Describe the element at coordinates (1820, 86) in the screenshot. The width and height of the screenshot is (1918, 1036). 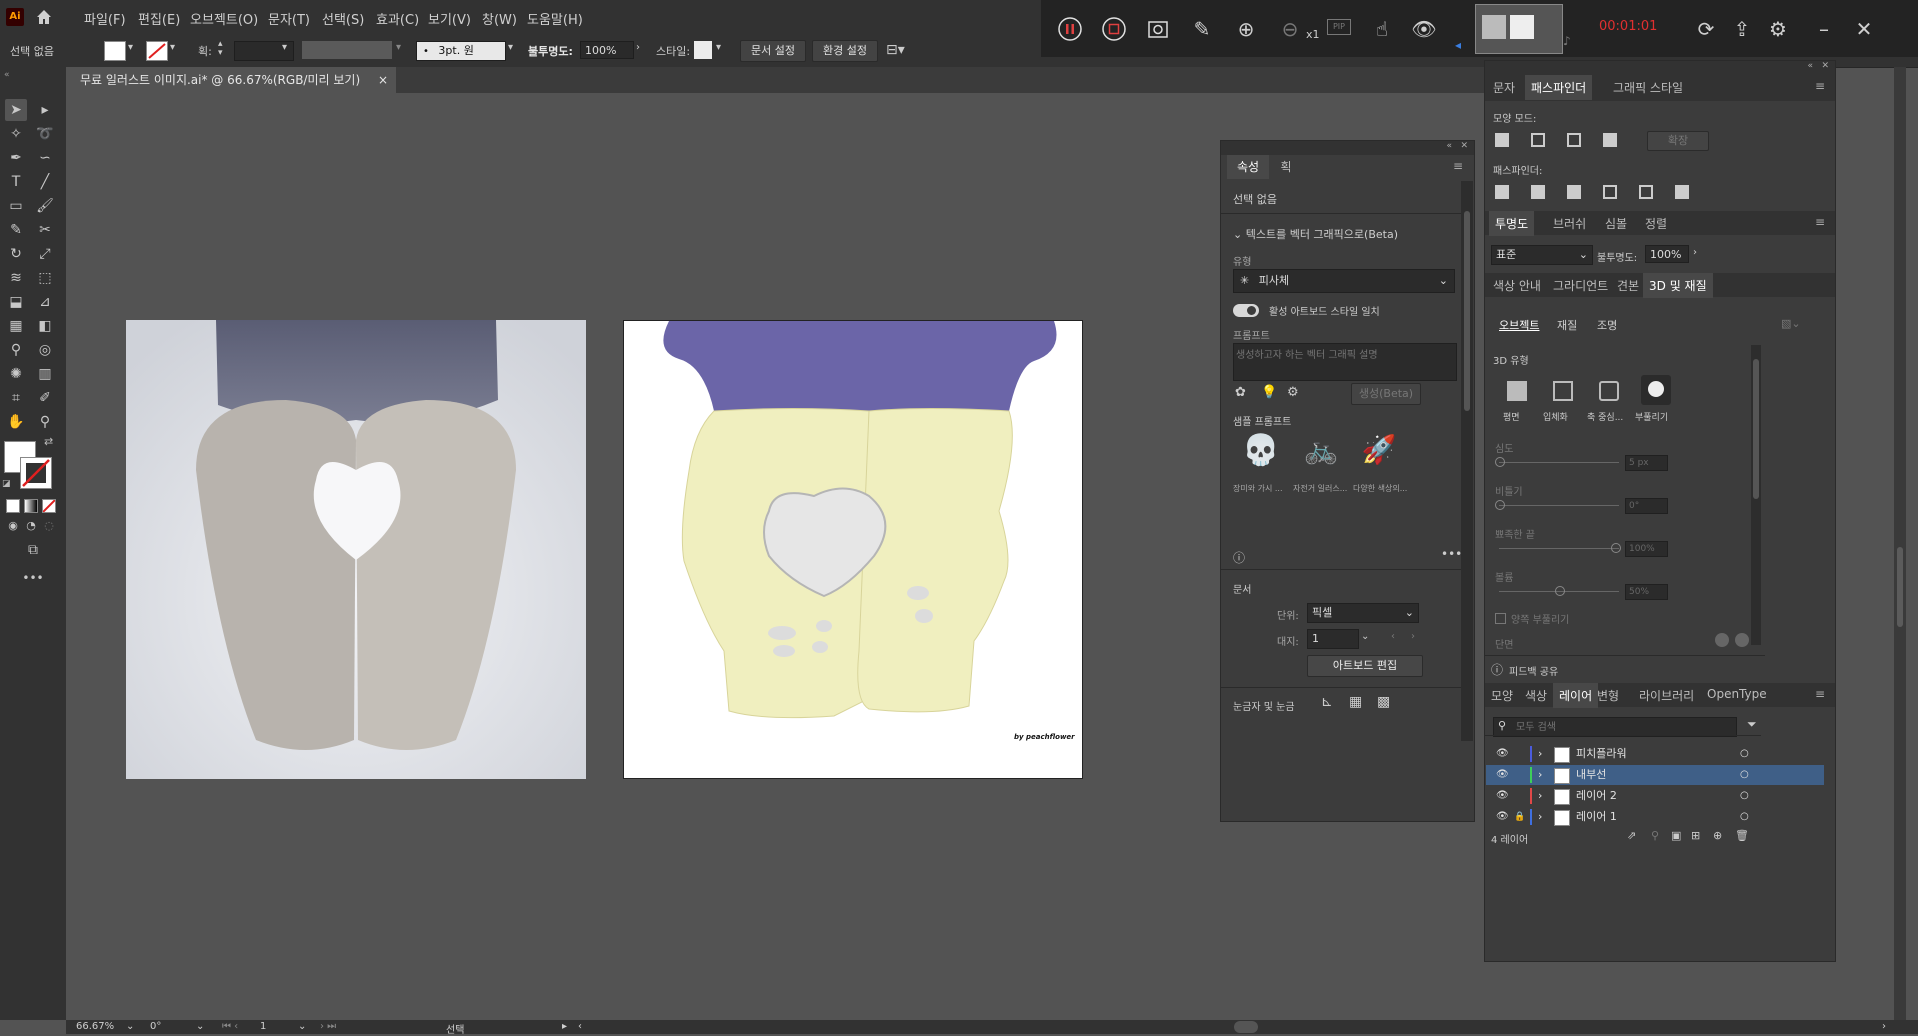
I see `pathfinder-menu-icon: ≡` at that location.